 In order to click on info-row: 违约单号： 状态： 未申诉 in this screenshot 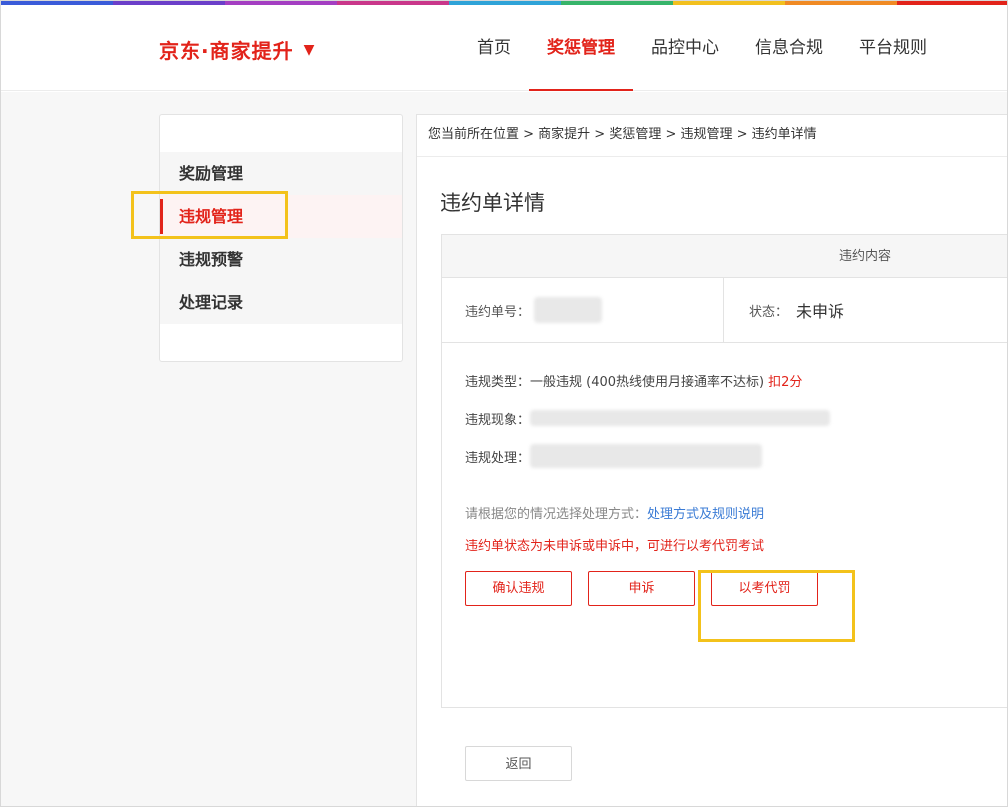, I will do `click(724, 310)`.